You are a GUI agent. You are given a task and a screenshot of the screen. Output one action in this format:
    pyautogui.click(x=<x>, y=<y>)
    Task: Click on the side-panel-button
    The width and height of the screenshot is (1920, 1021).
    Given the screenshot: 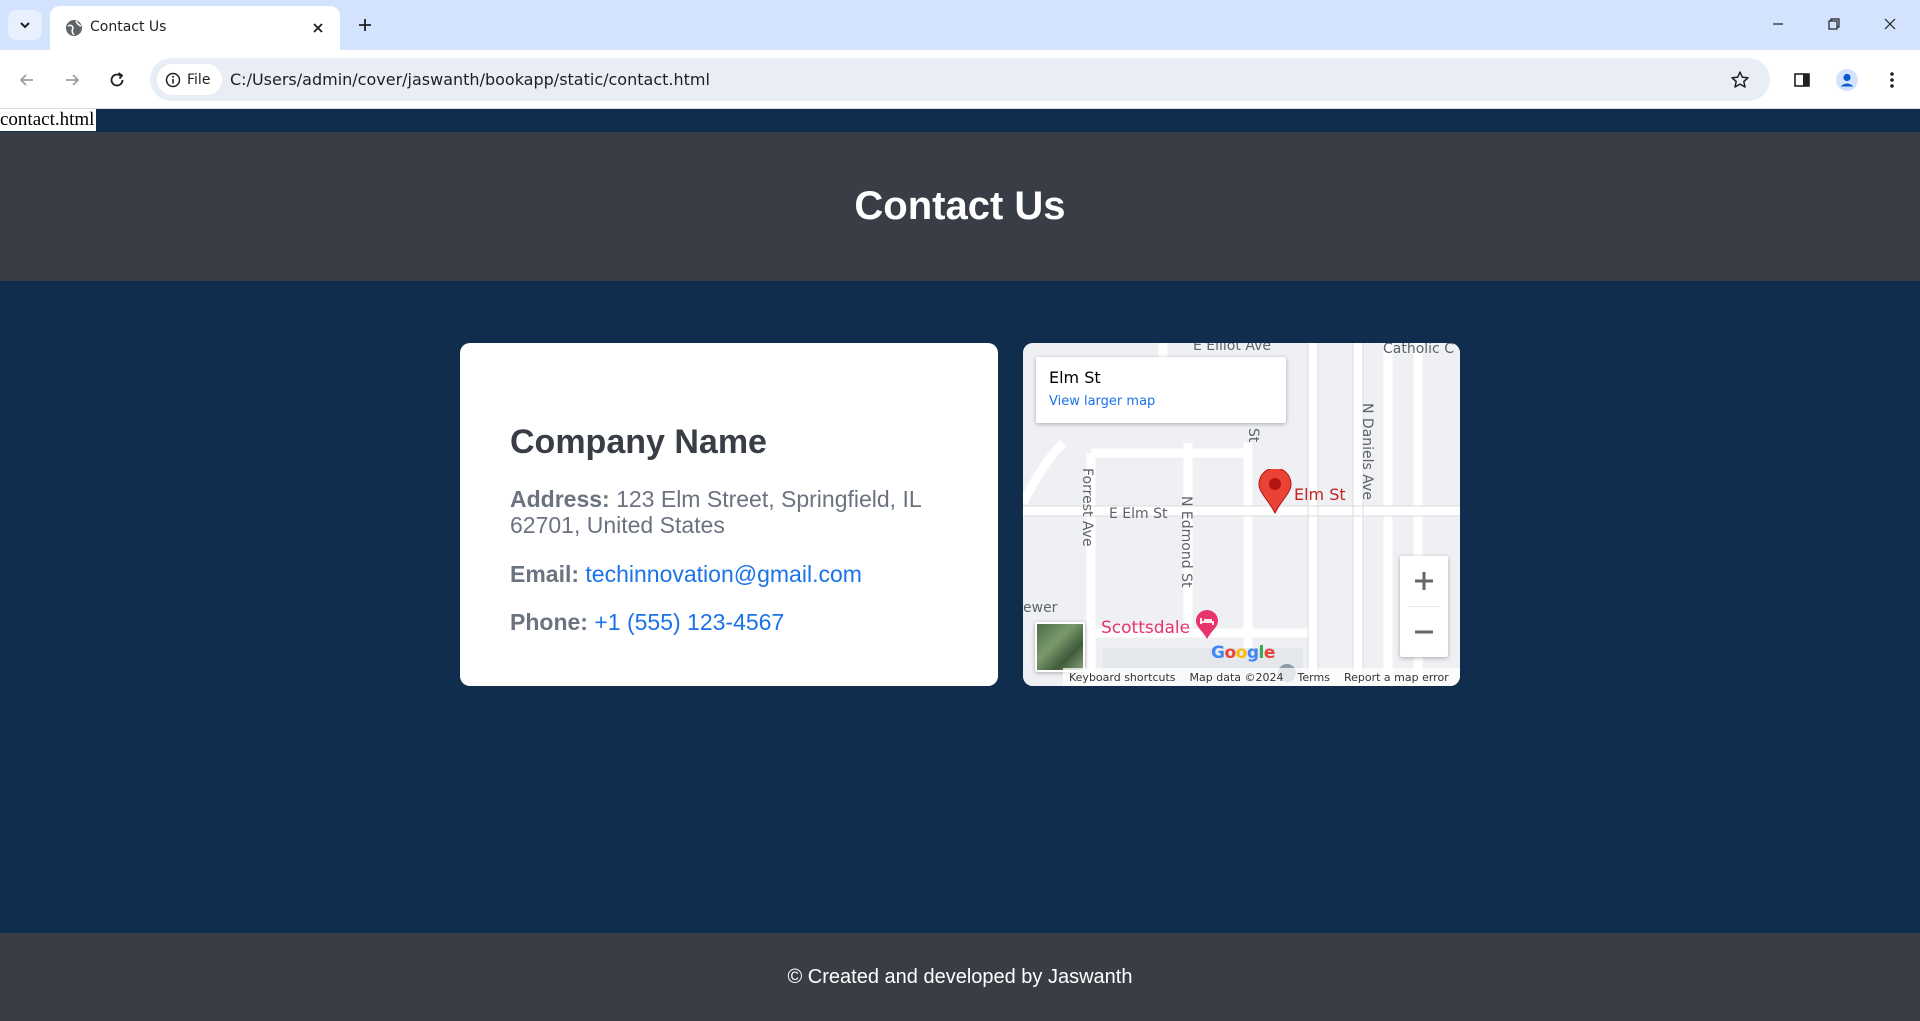 What is the action you would take?
    pyautogui.click(x=1802, y=80)
    